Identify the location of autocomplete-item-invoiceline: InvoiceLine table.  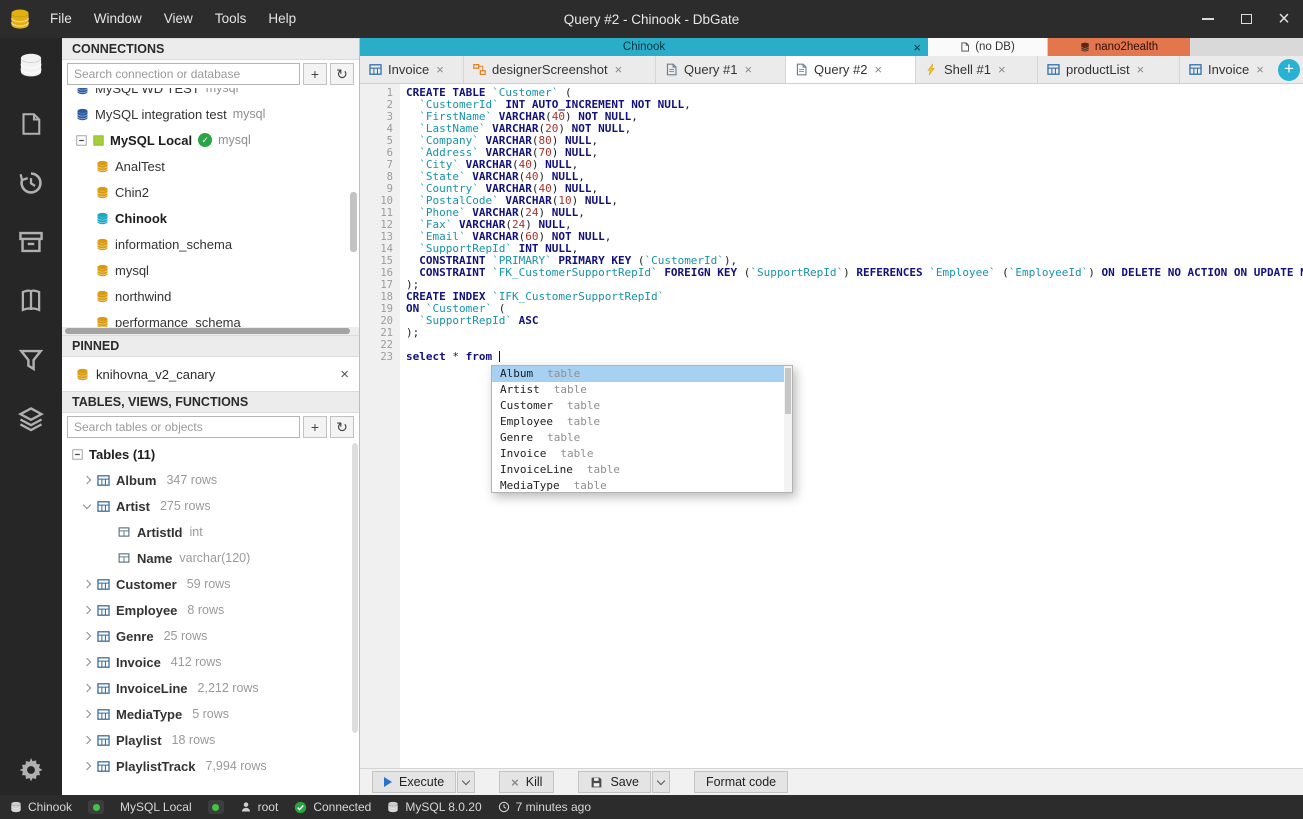
(642, 470).